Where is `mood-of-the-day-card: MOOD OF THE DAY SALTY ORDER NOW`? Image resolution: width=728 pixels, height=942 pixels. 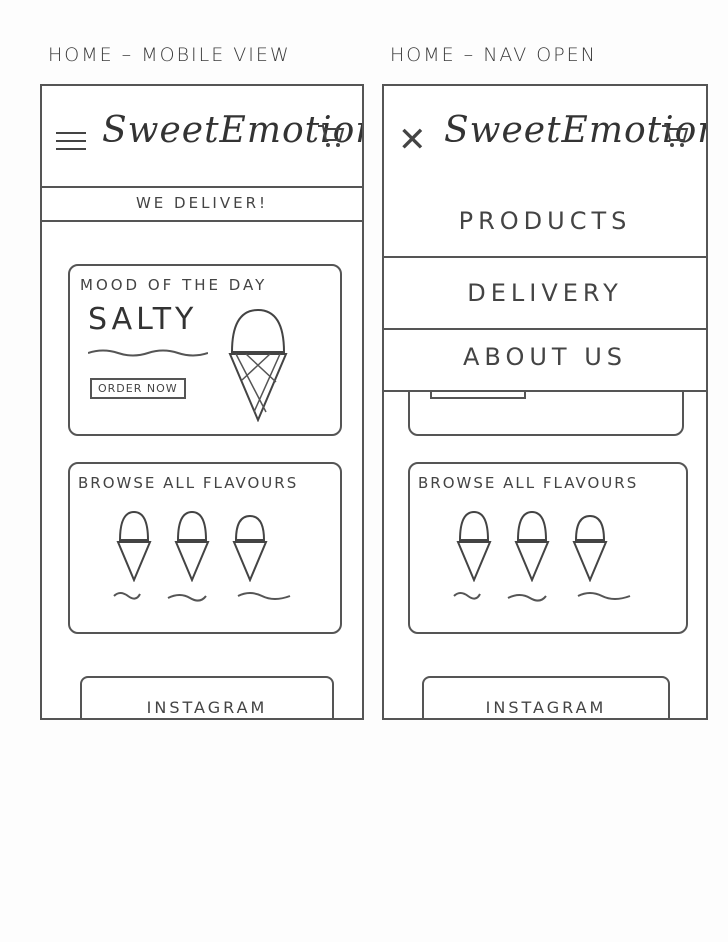 mood-of-the-day-card: MOOD OF THE DAY SALTY ORDER NOW is located at coordinates (205, 350).